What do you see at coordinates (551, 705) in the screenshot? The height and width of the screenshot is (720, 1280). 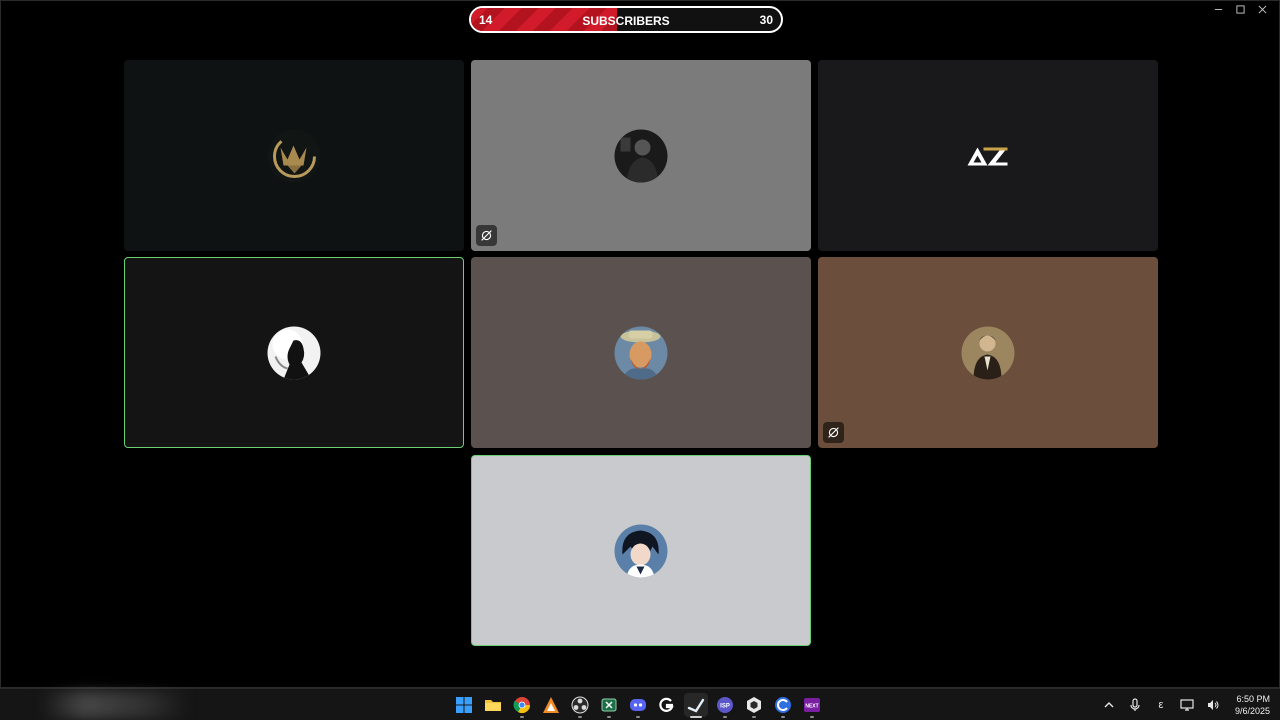 I see `aimp-icon` at bounding box center [551, 705].